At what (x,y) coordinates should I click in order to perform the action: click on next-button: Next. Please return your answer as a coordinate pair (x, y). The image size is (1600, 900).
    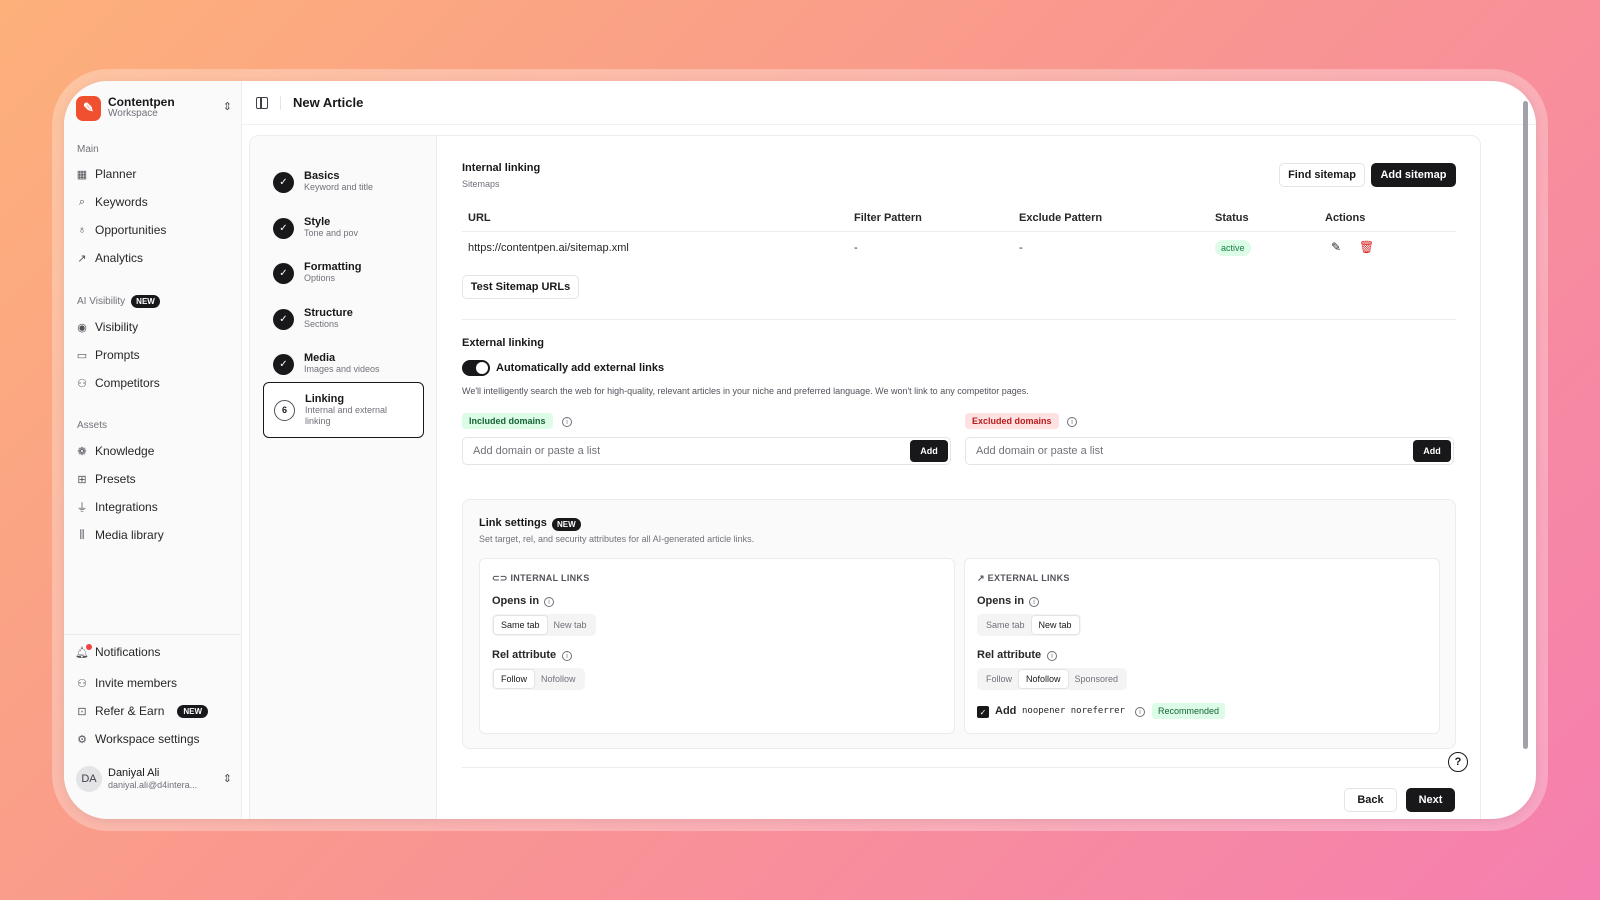
    Looking at the image, I should click on (1430, 800).